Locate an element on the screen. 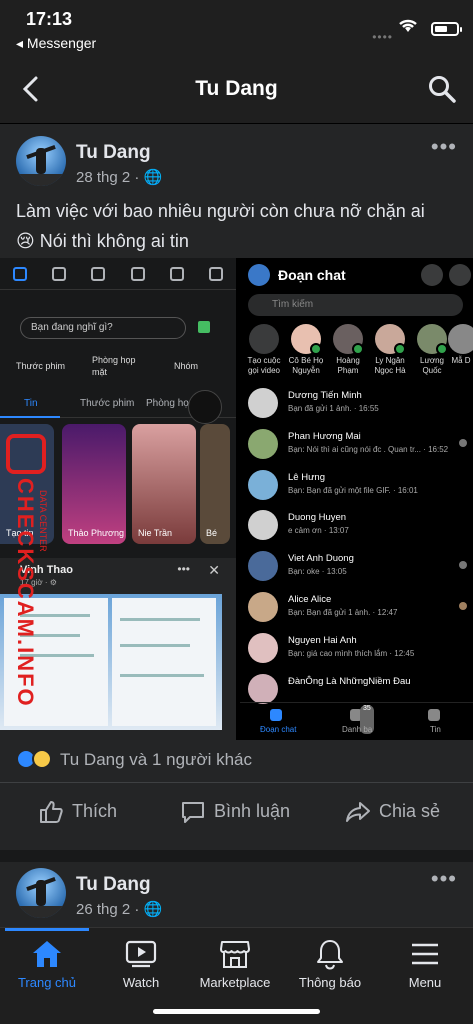 The width and height of the screenshot is (473, 1024). chat-row: Dương Tiến Minh Bạn đã gửi 1 ảnh. · 16:55 is located at coordinates (356, 404).